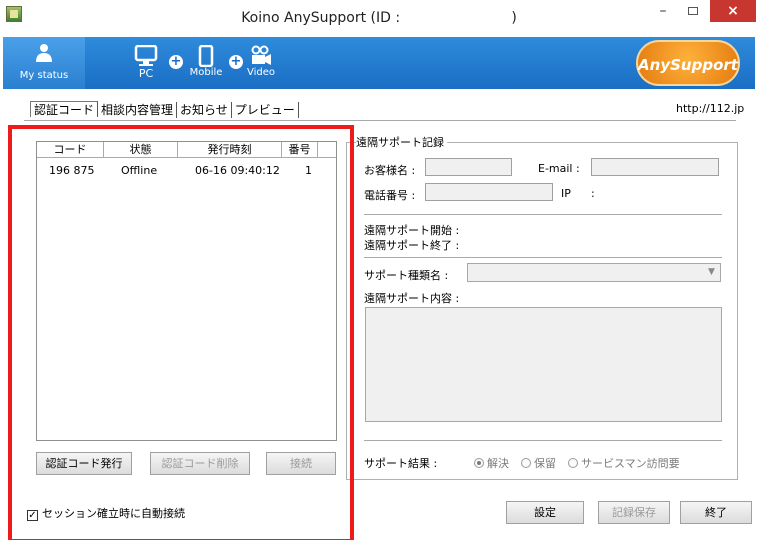  What do you see at coordinates (479, 463) in the screenshot?
I see `radio-selected-icon` at bounding box center [479, 463].